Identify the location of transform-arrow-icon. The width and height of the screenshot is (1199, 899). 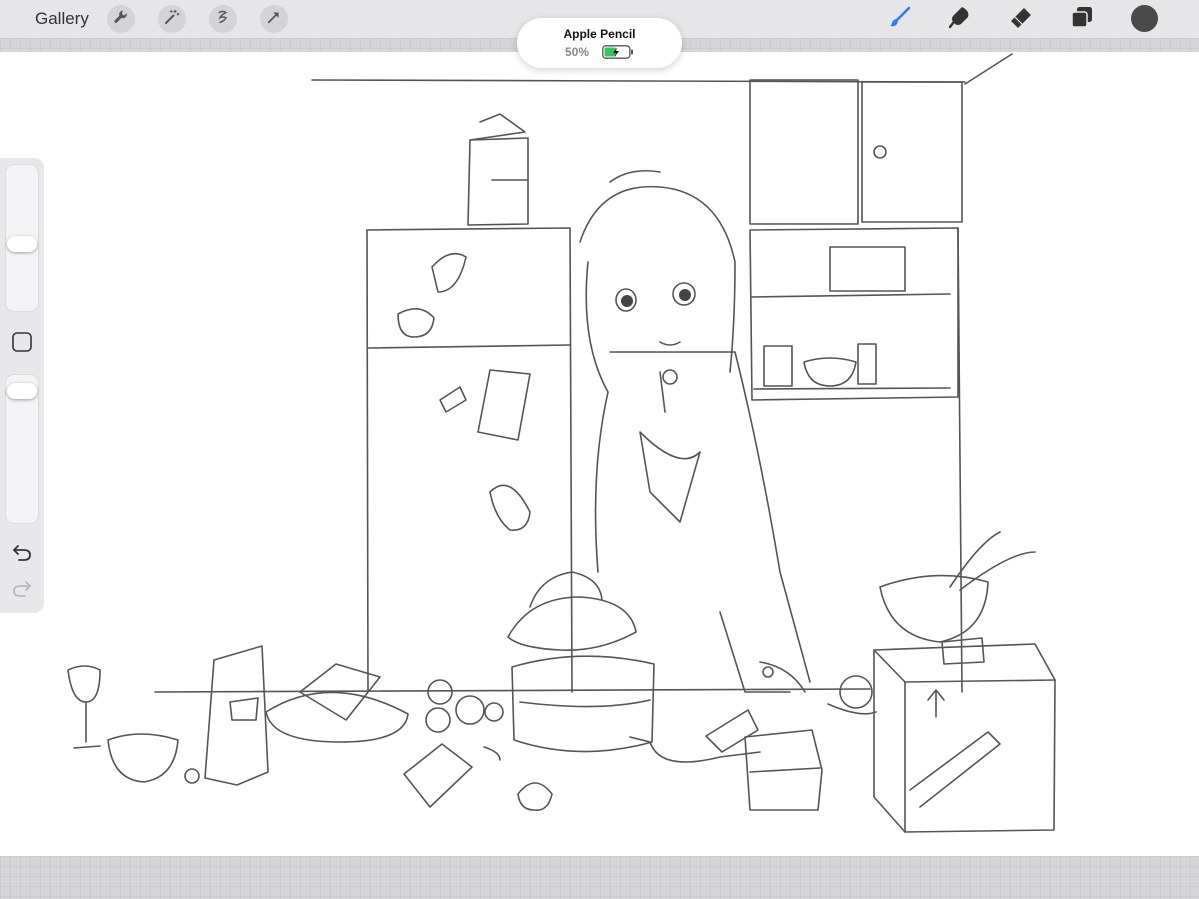
(274, 19).